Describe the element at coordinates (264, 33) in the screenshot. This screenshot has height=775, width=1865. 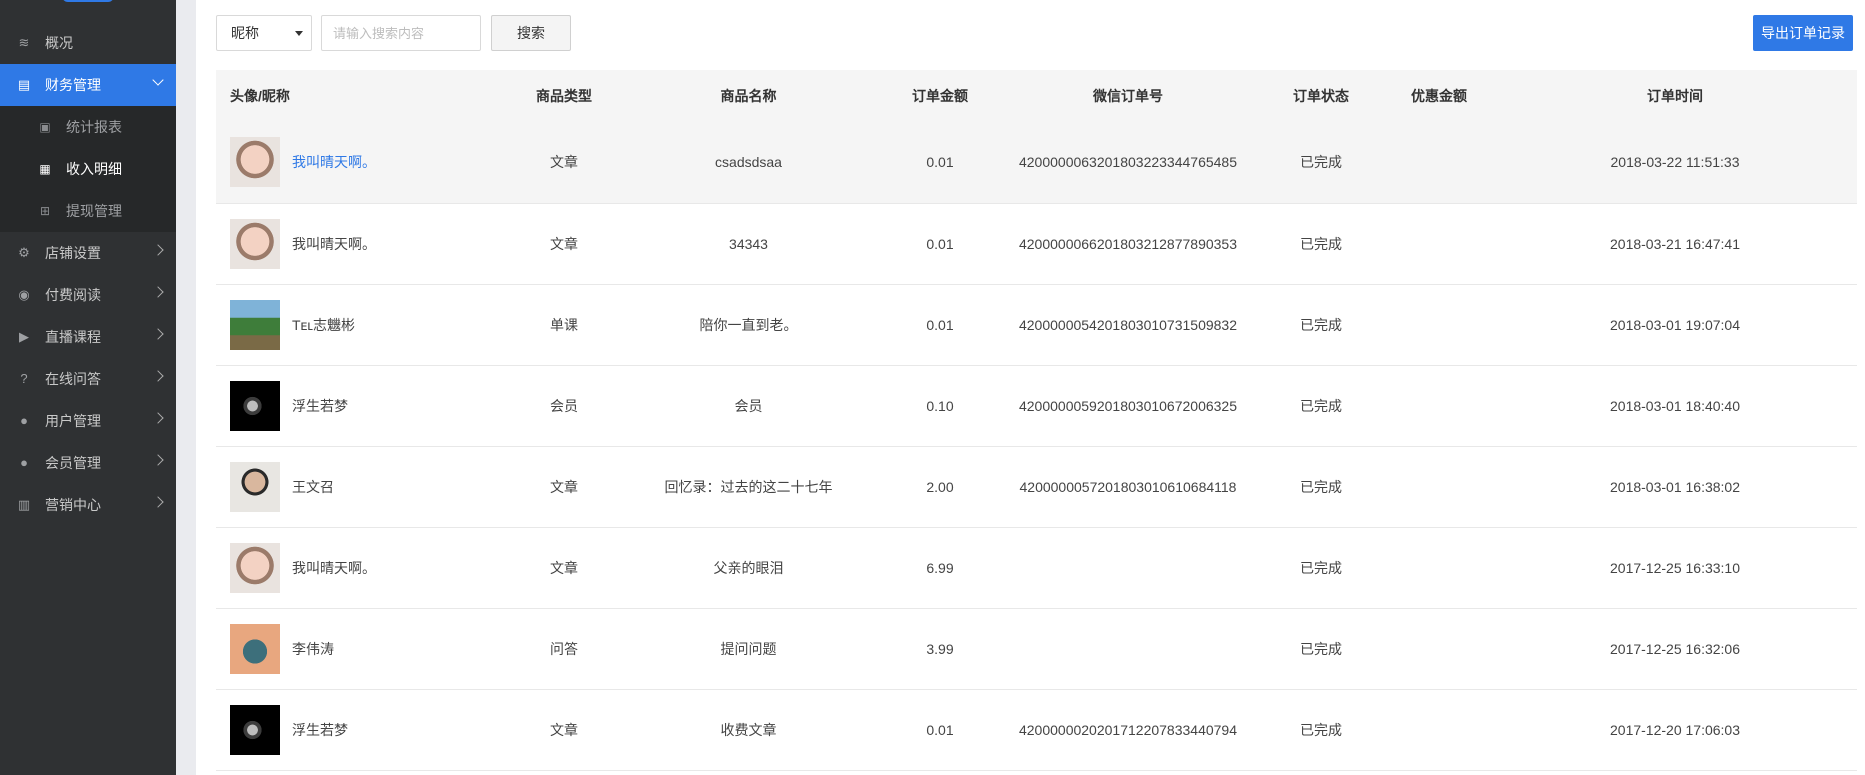
I see `search-field-select: 昵称` at that location.